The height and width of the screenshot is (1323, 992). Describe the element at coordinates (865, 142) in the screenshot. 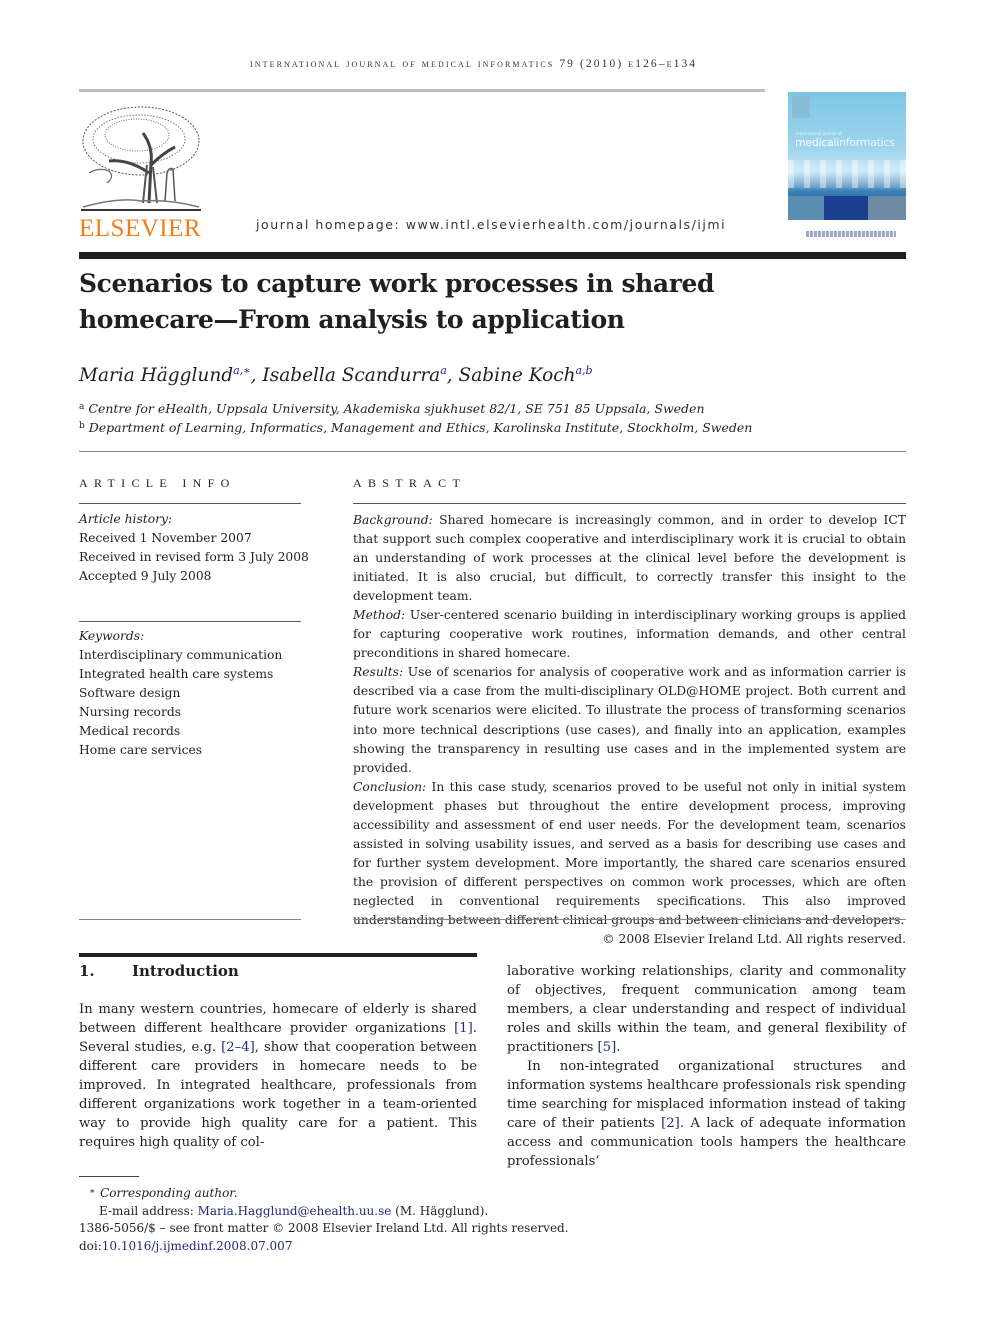

I see `cover-title-part2: informatics` at that location.